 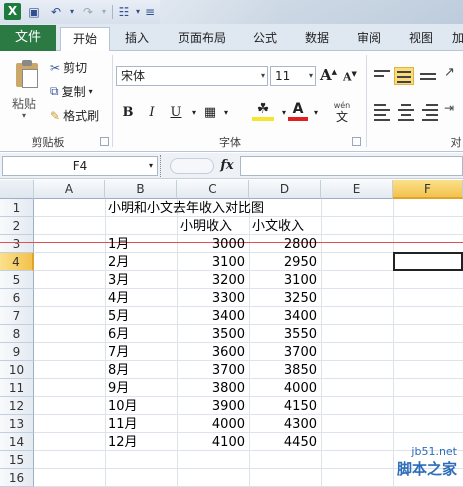 What do you see at coordinates (283, 389) in the screenshot?
I see `xiaowen-income-cell: 4000` at bounding box center [283, 389].